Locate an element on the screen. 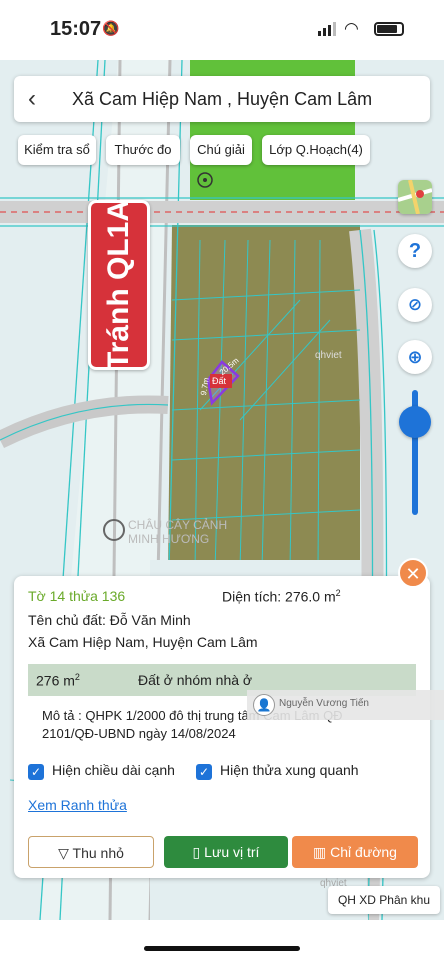 This screenshot has width=444, height=960. status-time: 15:07 is located at coordinates (76, 29).